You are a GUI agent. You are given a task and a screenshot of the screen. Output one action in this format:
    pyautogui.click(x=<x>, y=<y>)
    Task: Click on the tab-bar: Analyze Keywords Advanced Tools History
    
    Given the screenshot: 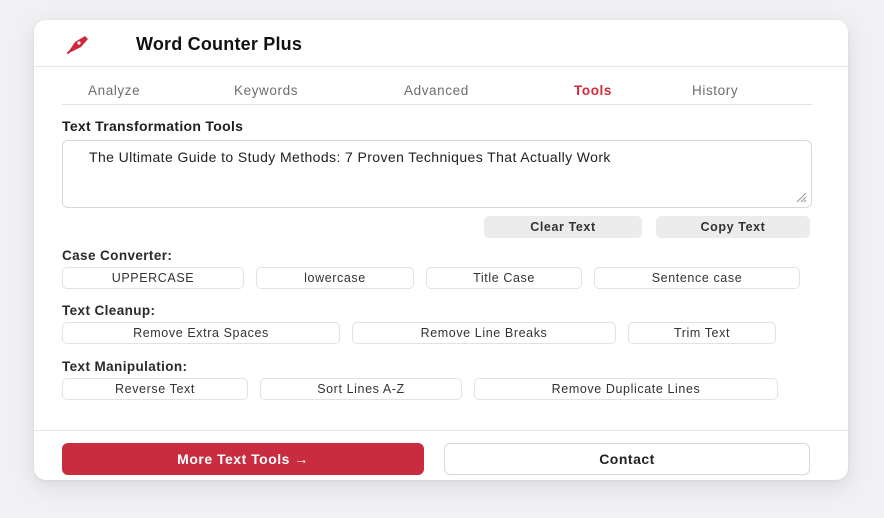 What is the action you would take?
    pyautogui.click(x=437, y=92)
    